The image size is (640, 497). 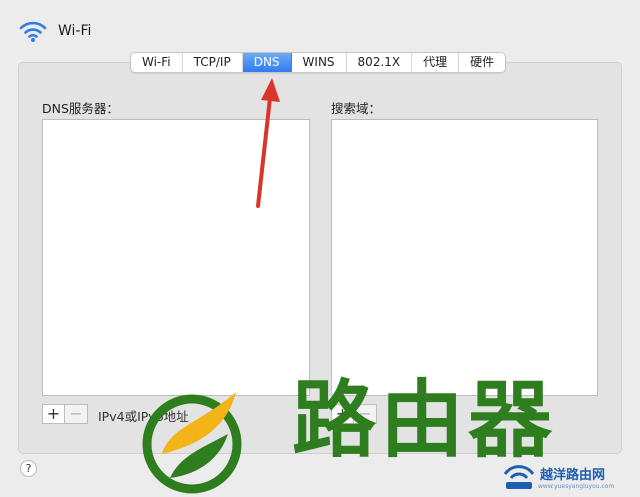 I want to click on help-button: ?, so click(x=28, y=468).